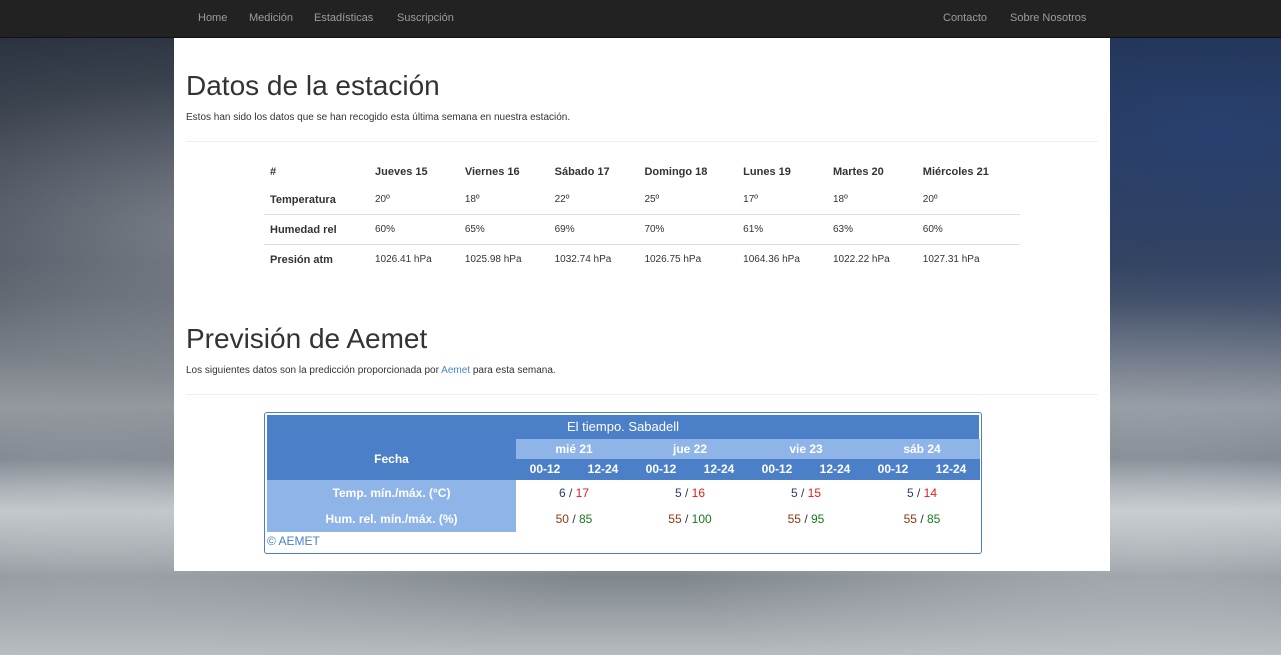  I want to click on table-cell: 1026.75 hPa, so click(688, 259).